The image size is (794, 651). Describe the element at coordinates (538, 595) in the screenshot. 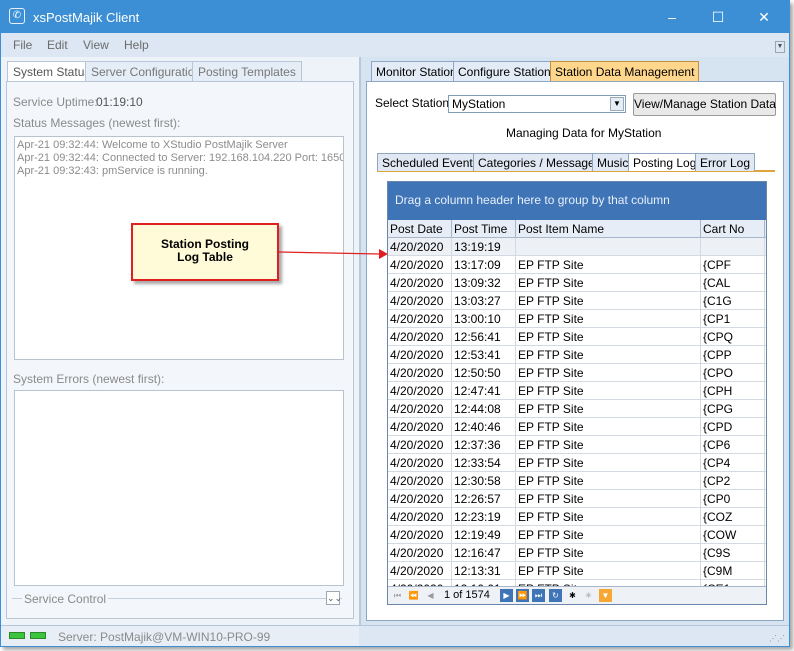

I see `last-page-icon: ⏭` at that location.